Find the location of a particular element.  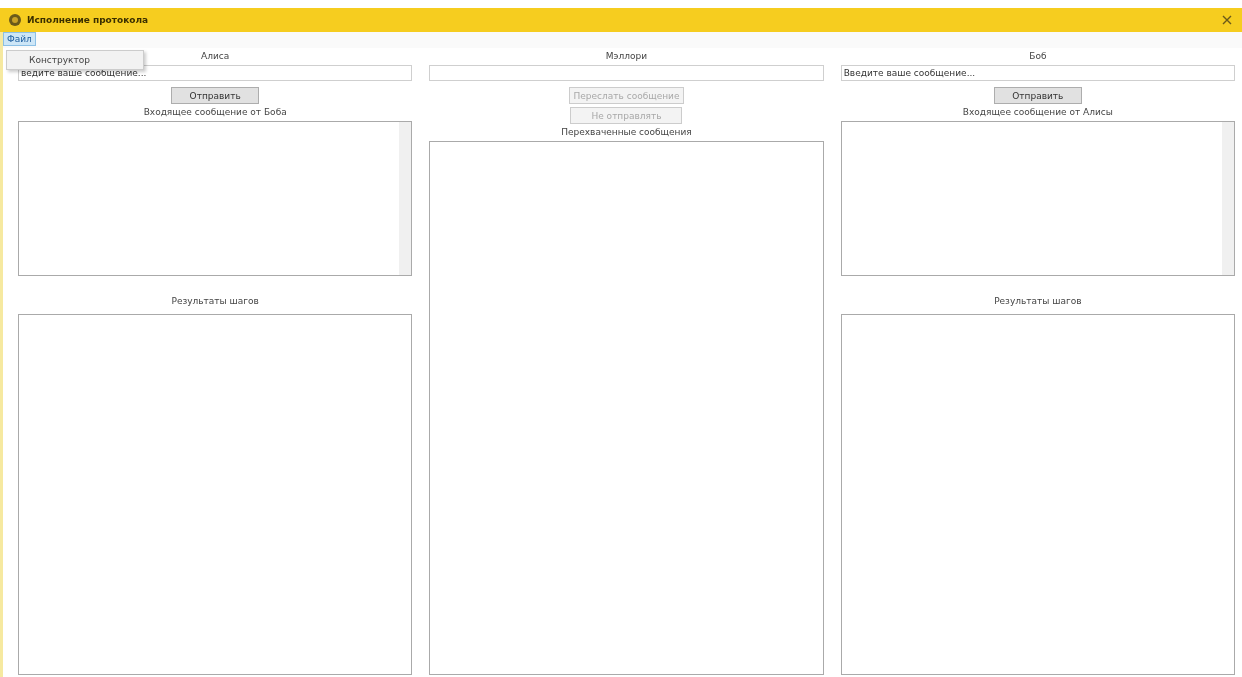

app-icon is located at coordinates (15, 20).